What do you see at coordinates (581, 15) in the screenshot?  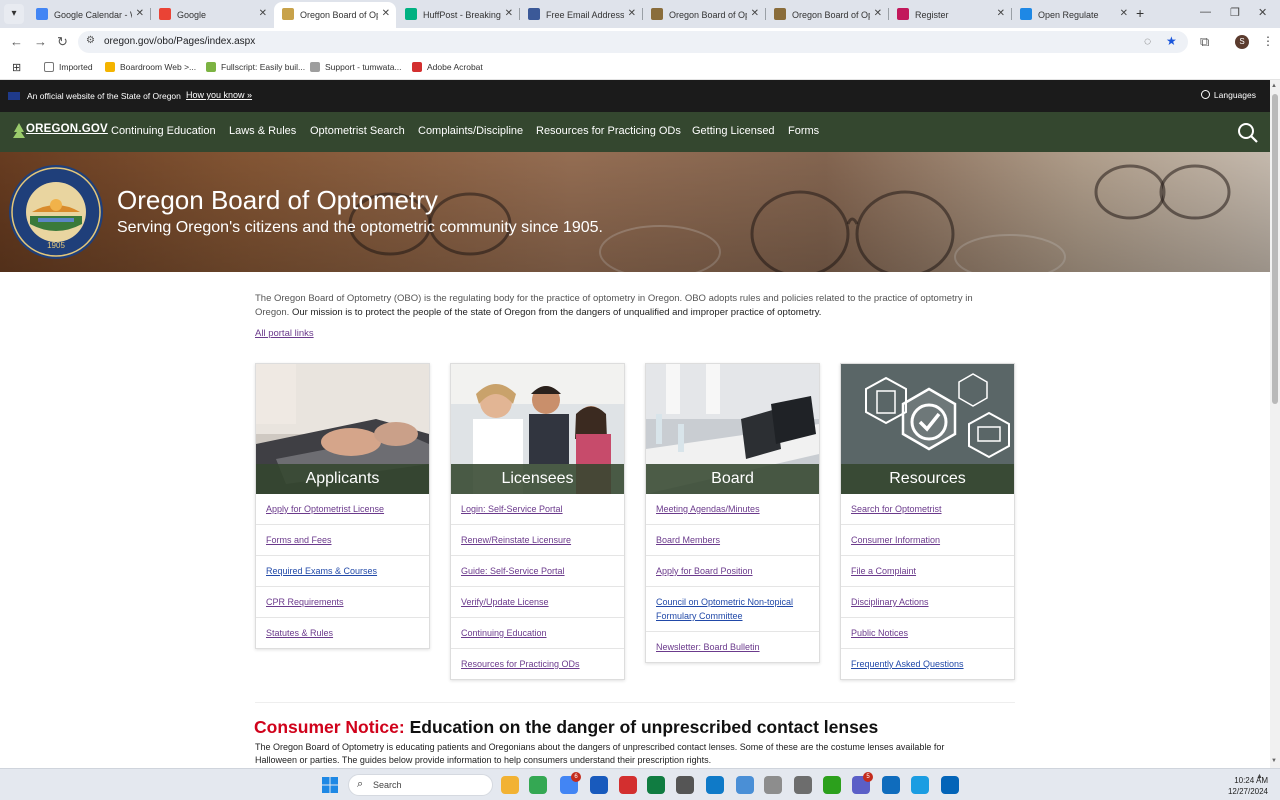 I see `browser-tab: Free Email Addresses ✕` at bounding box center [581, 15].